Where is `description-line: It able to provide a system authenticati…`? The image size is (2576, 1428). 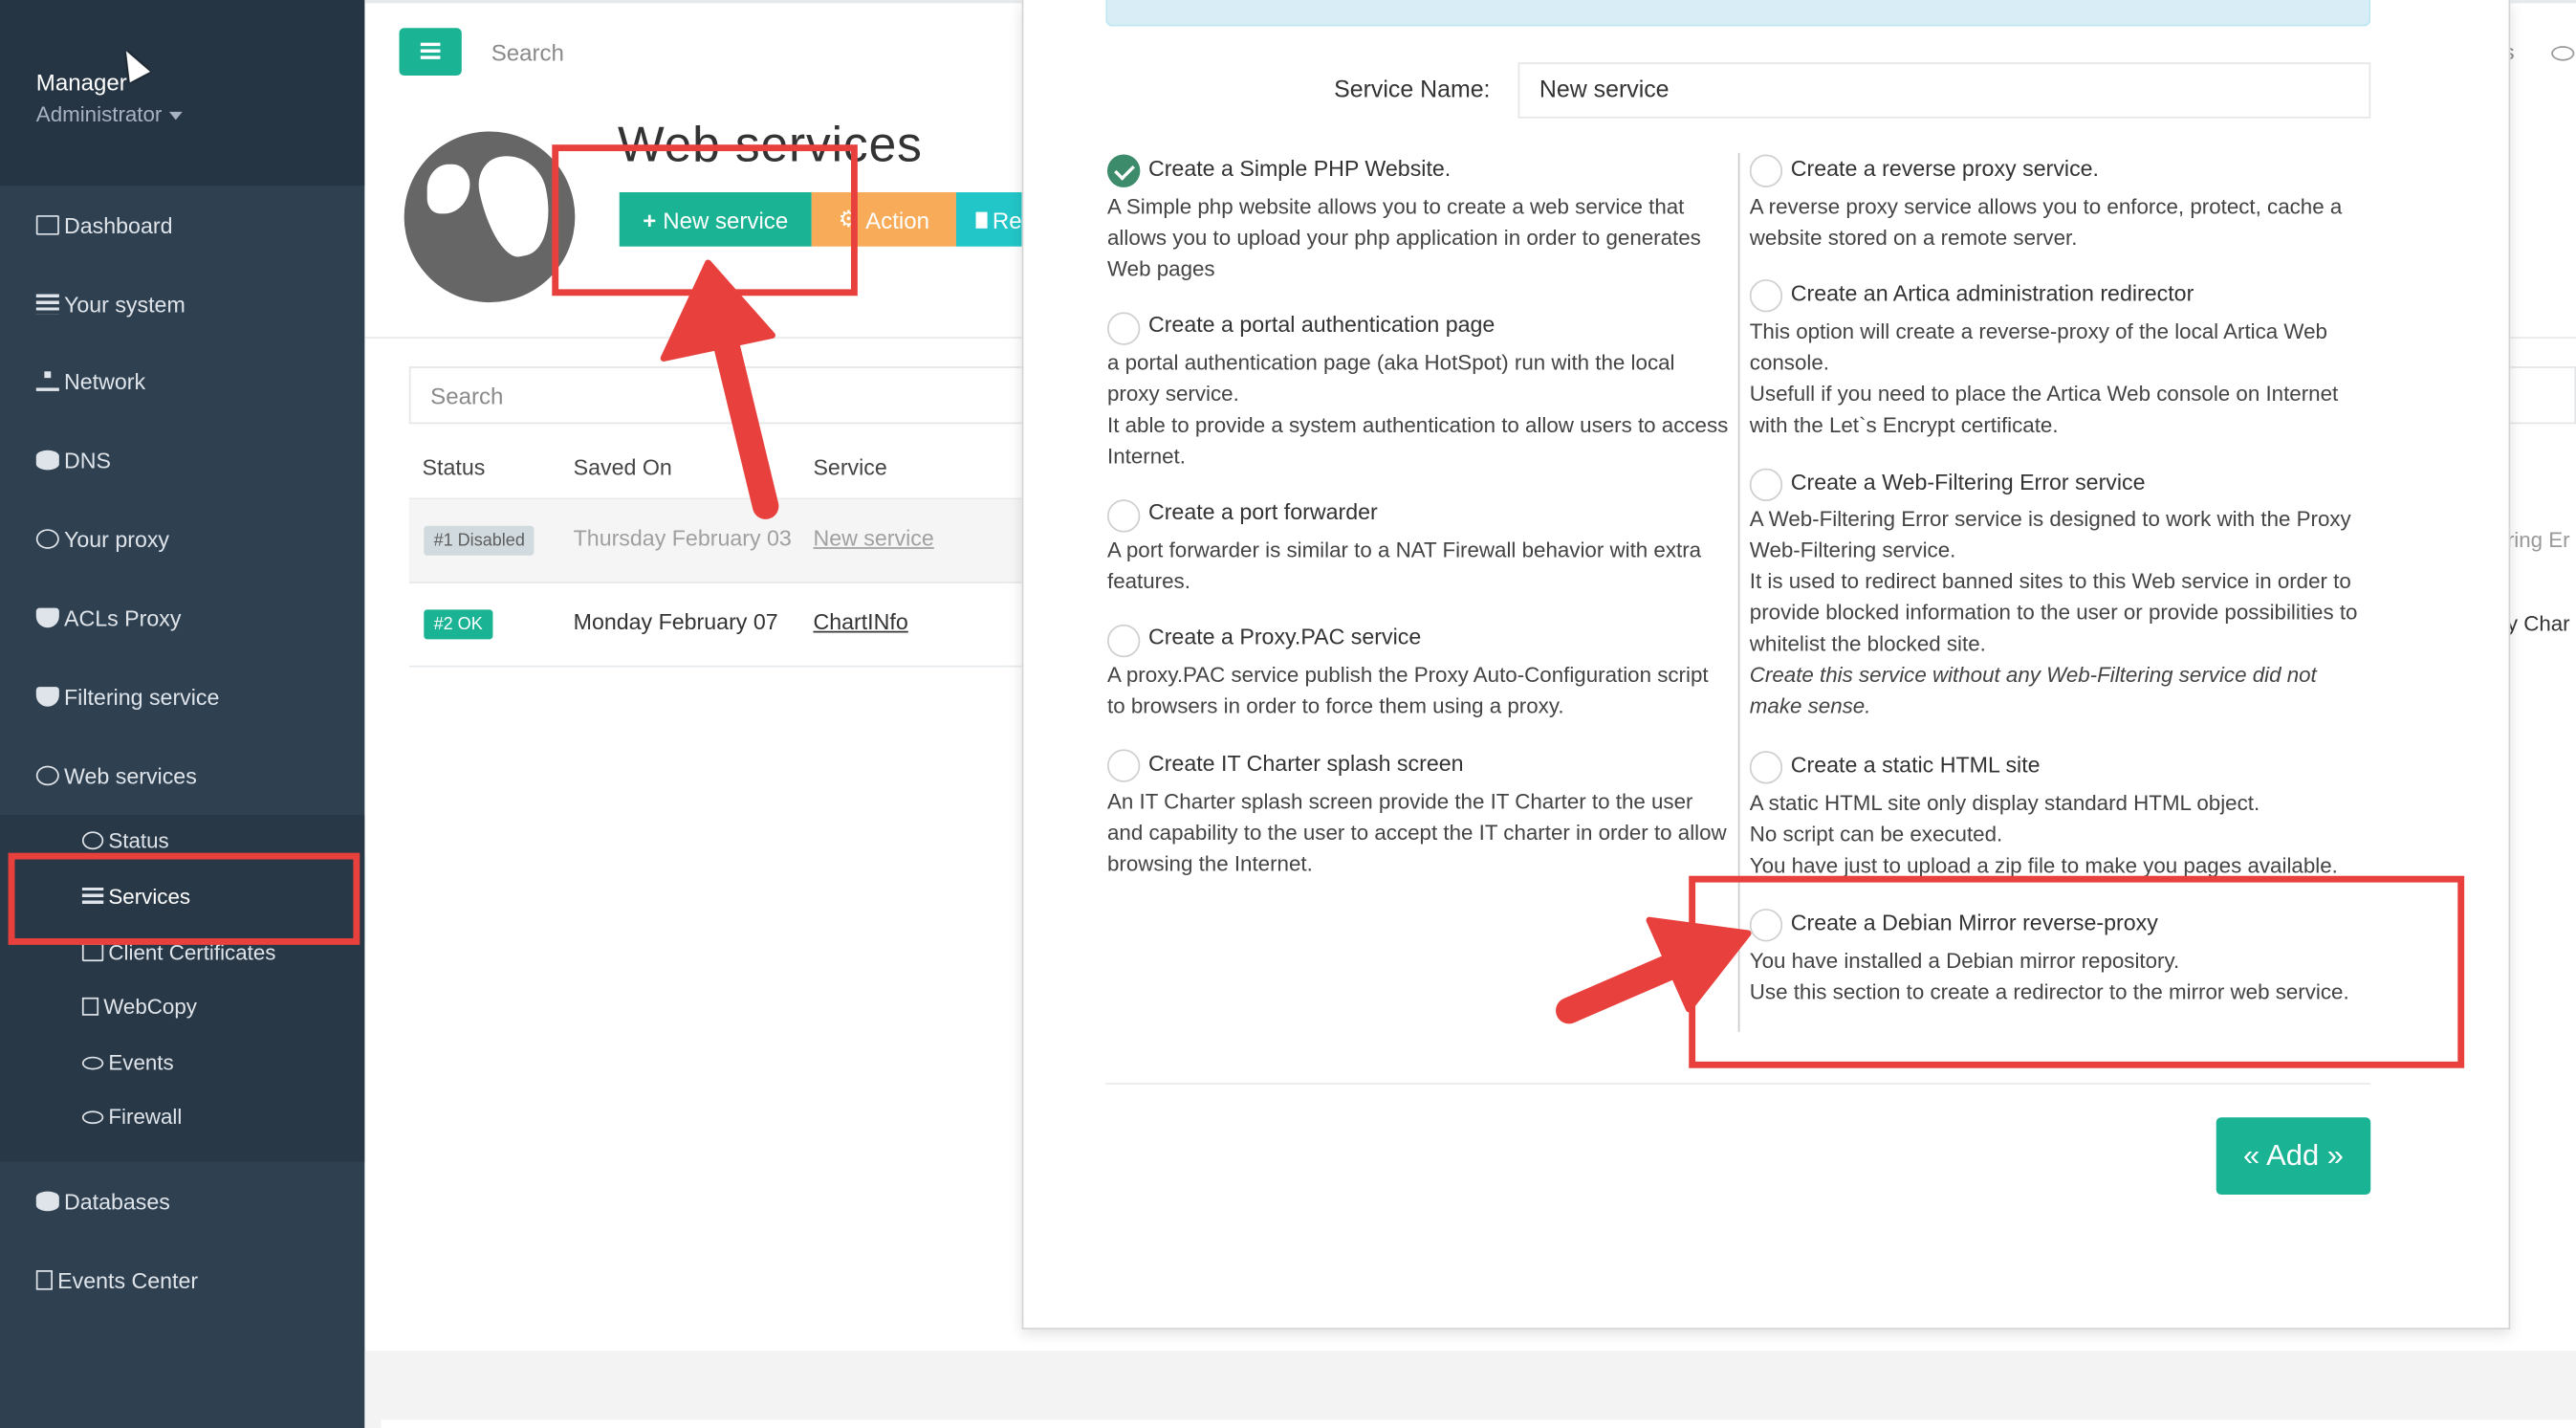
description-line: It able to provide a system authenticati… is located at coordinates (1418, 441).